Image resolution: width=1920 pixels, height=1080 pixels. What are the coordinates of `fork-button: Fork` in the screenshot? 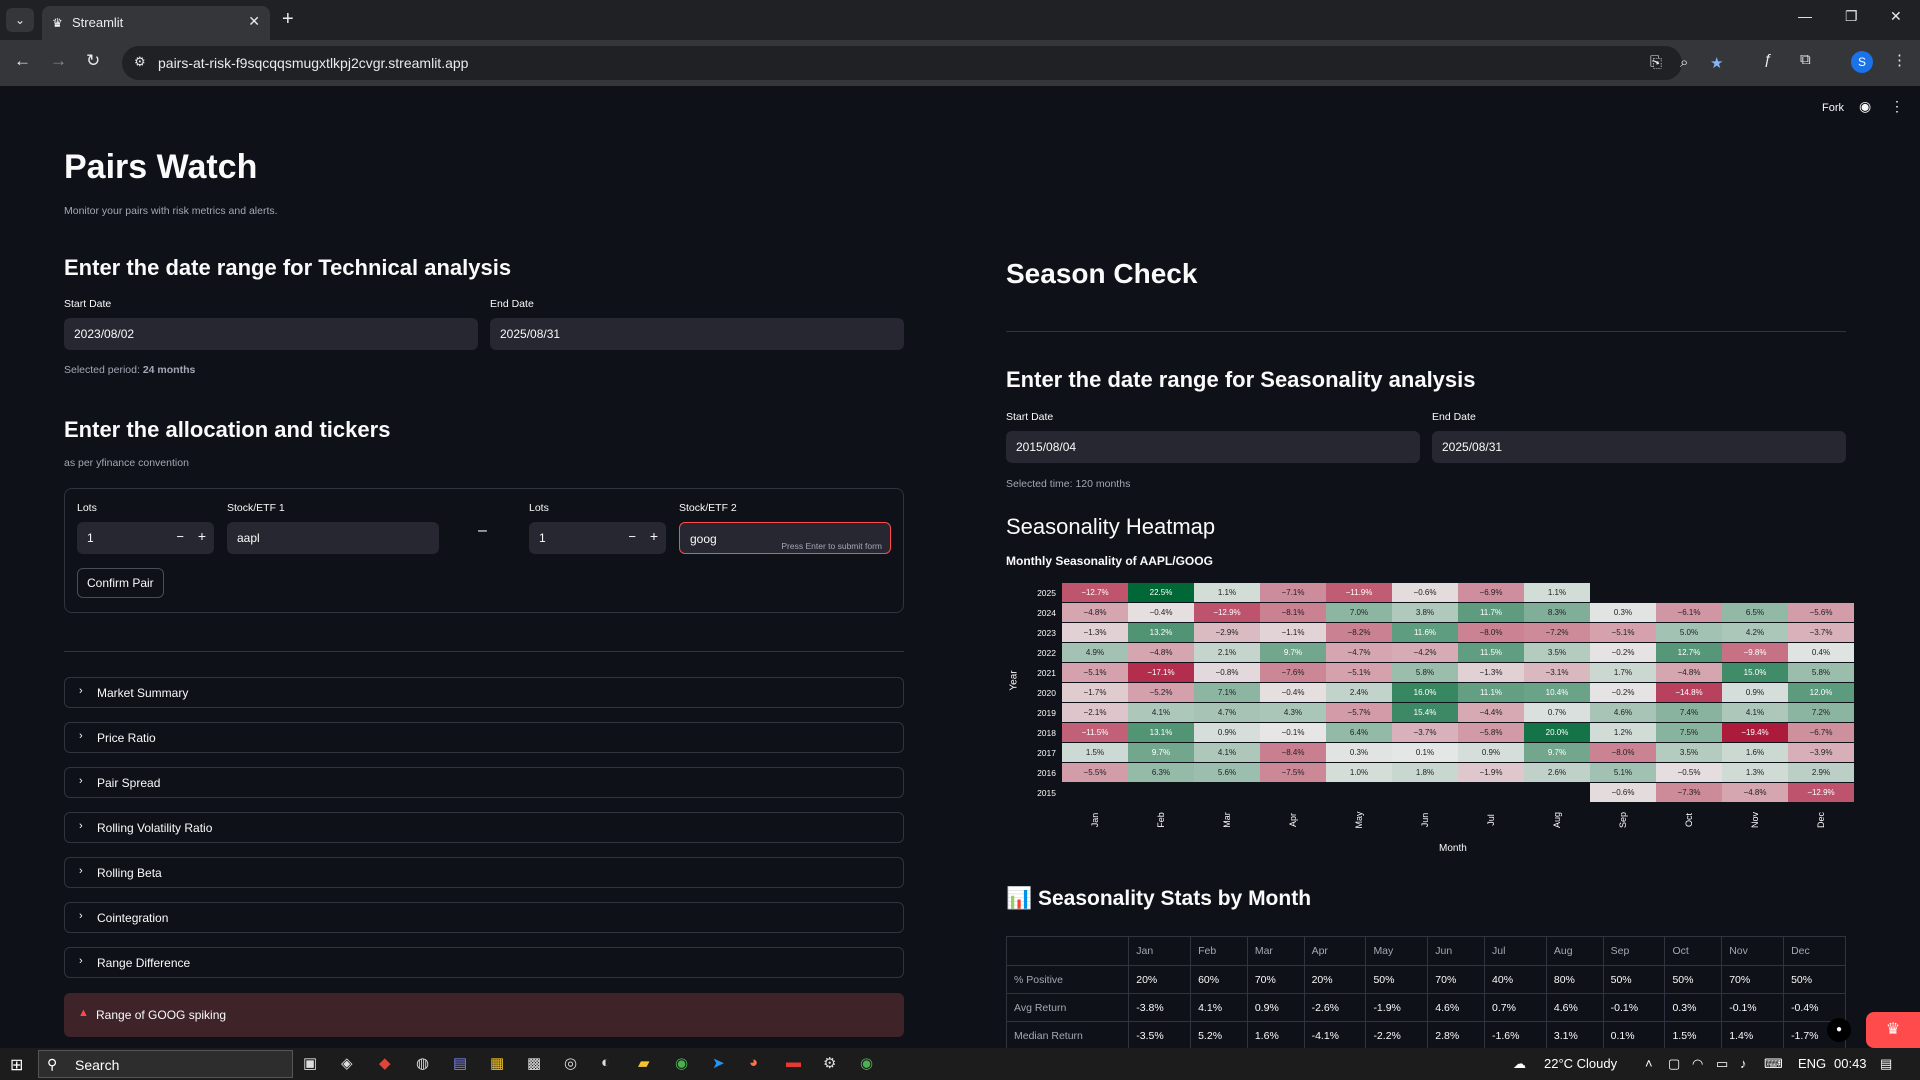 It's located at (1833, 108).